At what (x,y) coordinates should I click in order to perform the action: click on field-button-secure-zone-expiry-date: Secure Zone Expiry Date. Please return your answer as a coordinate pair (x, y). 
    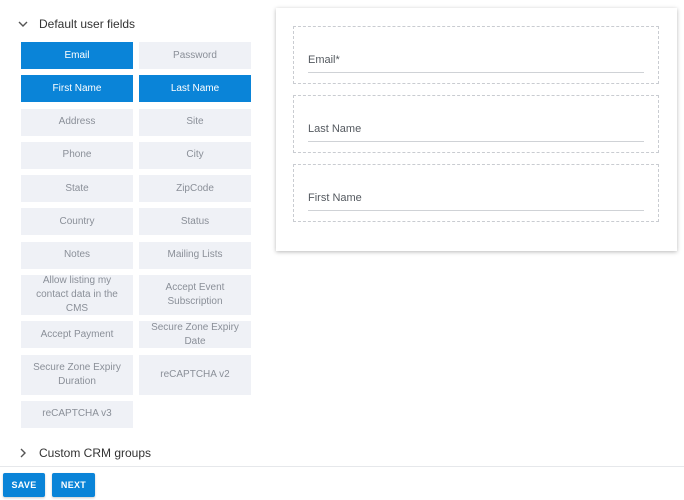
    Looking at the image, I should click on (195, 335).